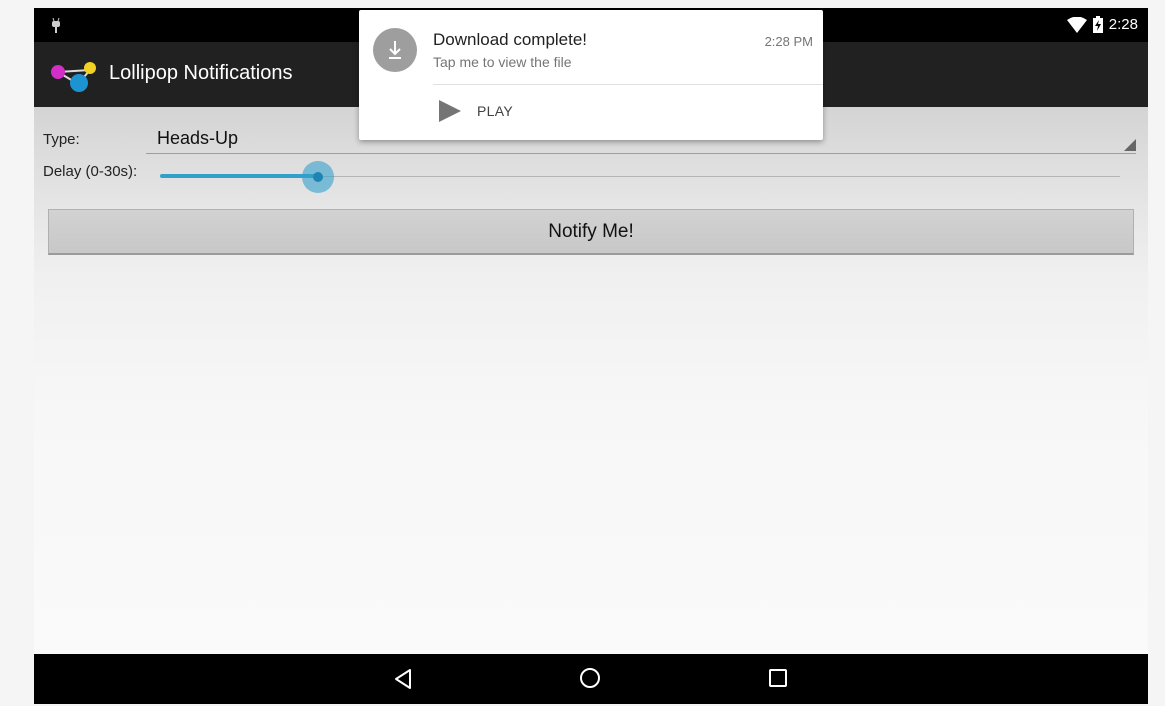 The width and height of the screenshot is (1165, 706). What do you see at coordinates (628, 84) in the screenshot?
I see `notification-divider` at bounding box center [628, 84].